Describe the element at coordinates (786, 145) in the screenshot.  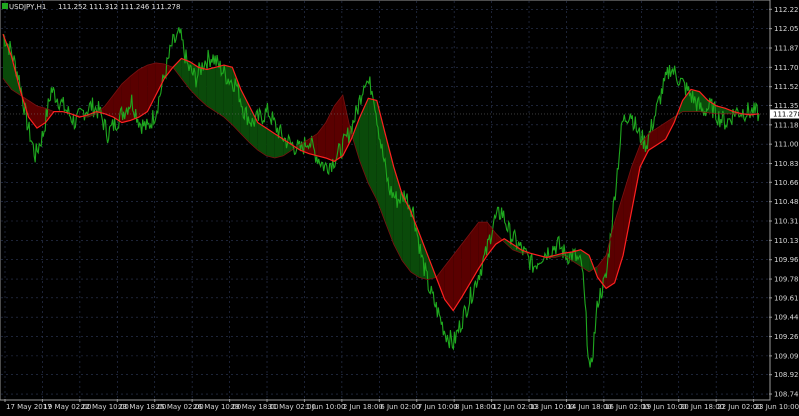
I see `y-tick-label: 111.005` at that location.